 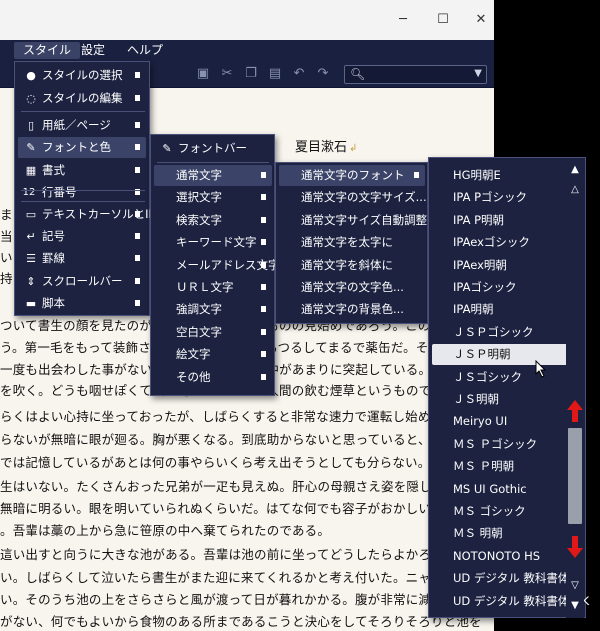 What do you see at coordinates (510, 601) in the screenshot?
I see `font-option: UD デジタル 教科書体 NK` at bounding box center [510, 601].